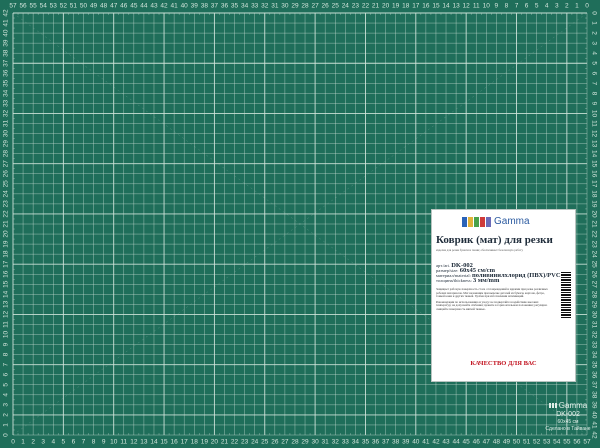 This screenshot has width=600, height=448. Describe the element at coordinates (134, 442) in the screenshot. I see `ruler-number-bottom: 12` at that location.